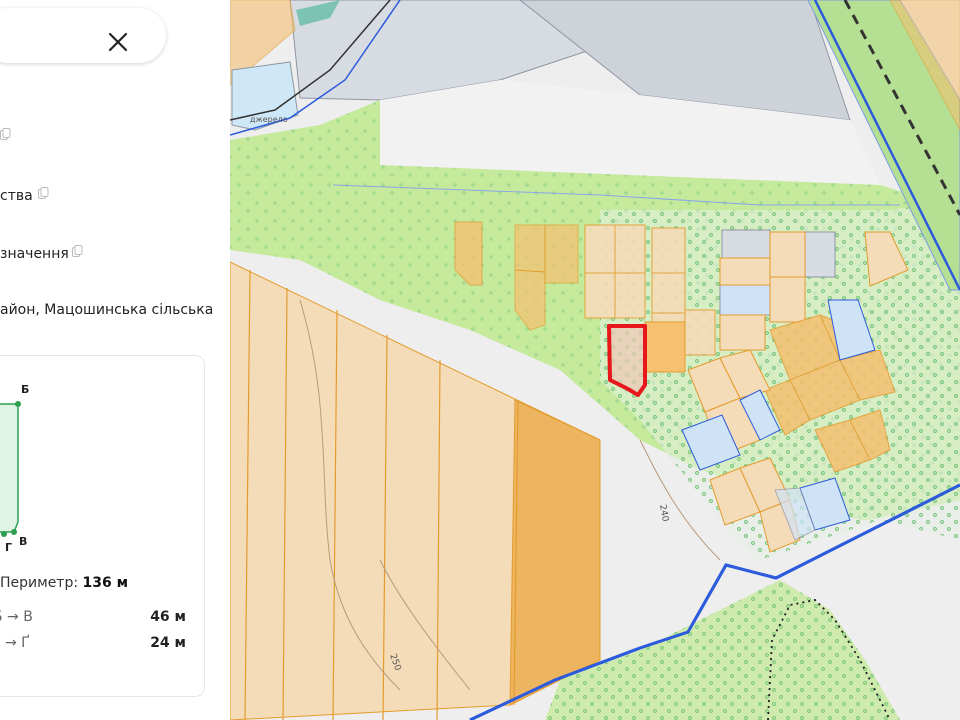 The width and height of the screenshot is (960, 720). I want to click on vertex-label-b: Б, so click(25, 389).